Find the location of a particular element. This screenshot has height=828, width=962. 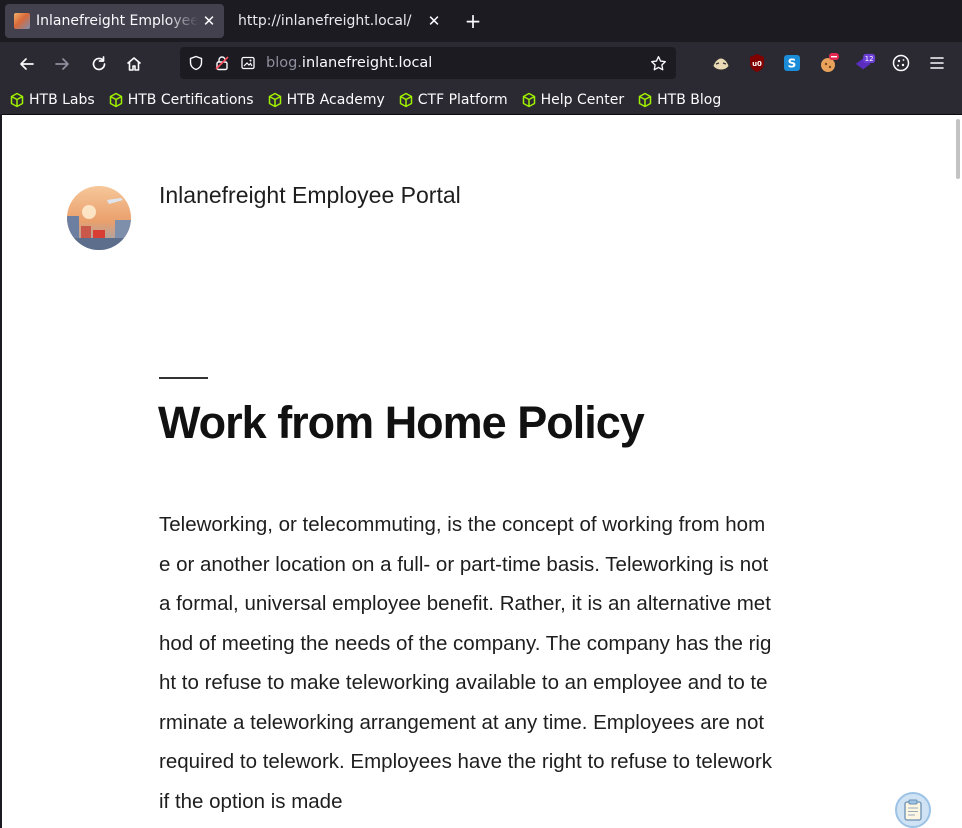

arrow-left-icon is located at coordinates (27, 64).